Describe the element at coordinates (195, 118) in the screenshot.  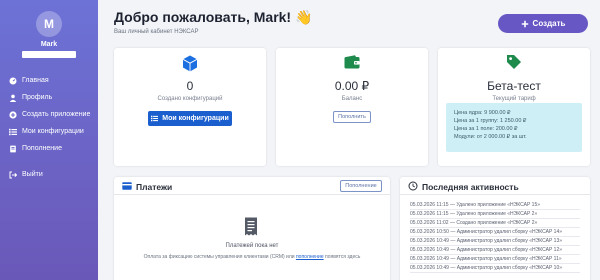
I see `my-configs-button-label: Мои конфигурации` at that location.